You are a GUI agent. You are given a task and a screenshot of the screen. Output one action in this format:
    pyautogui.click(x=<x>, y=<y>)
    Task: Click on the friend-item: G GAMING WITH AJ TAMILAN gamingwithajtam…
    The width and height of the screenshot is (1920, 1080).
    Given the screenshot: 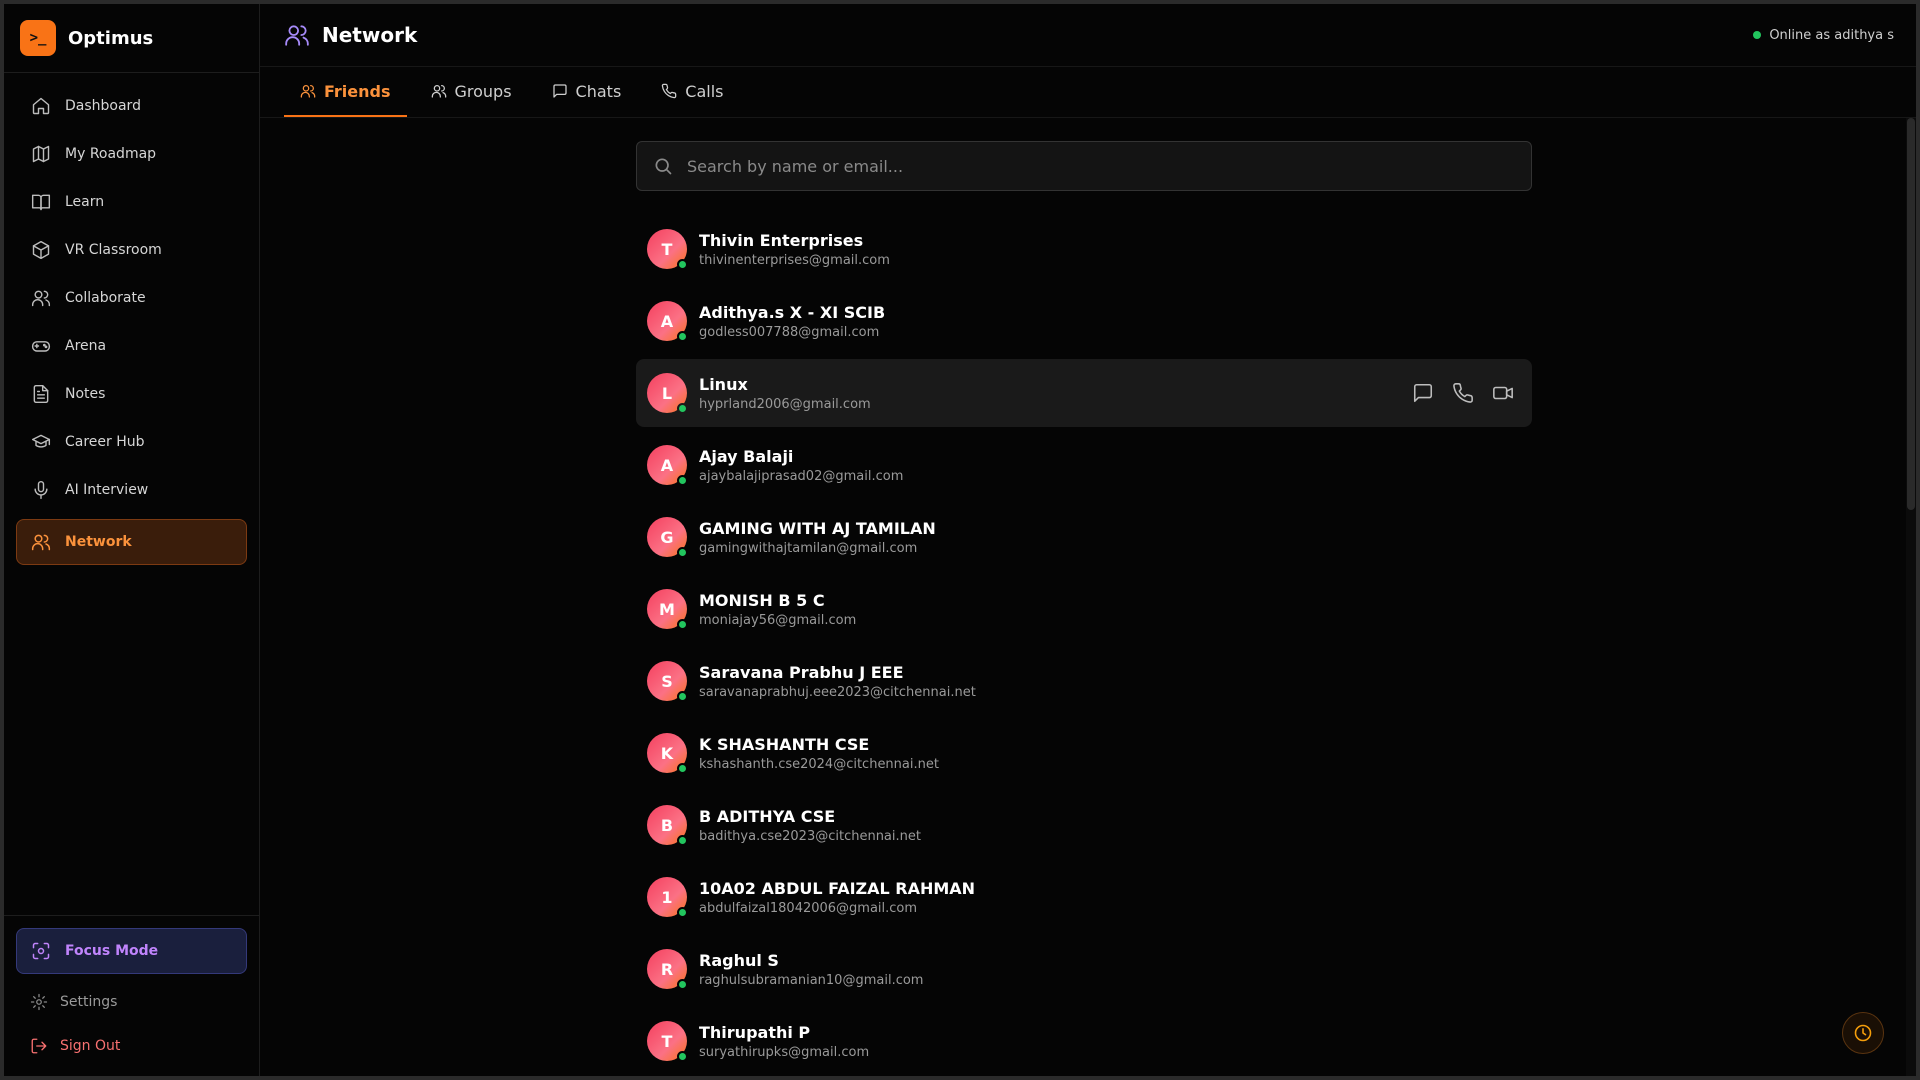 What is the action you would take?
    pyautogui.click(x=1084, y=537)
    